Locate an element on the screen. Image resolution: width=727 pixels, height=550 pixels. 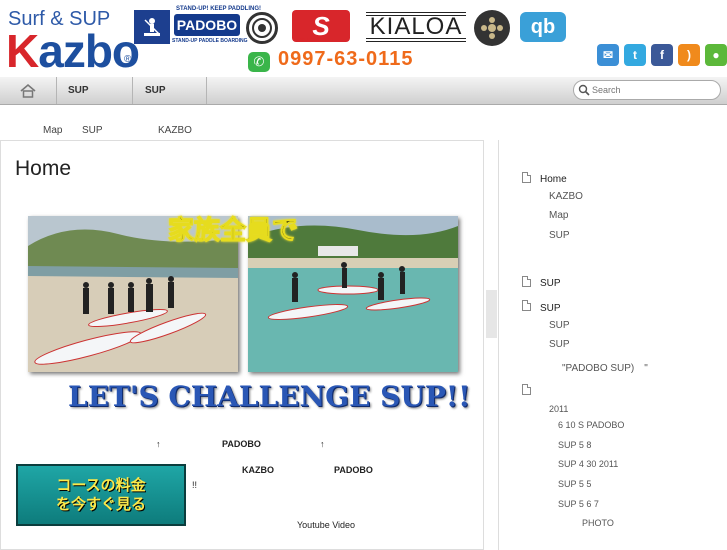
breadcrumb-map: Map is located at coordinates (52, 130).